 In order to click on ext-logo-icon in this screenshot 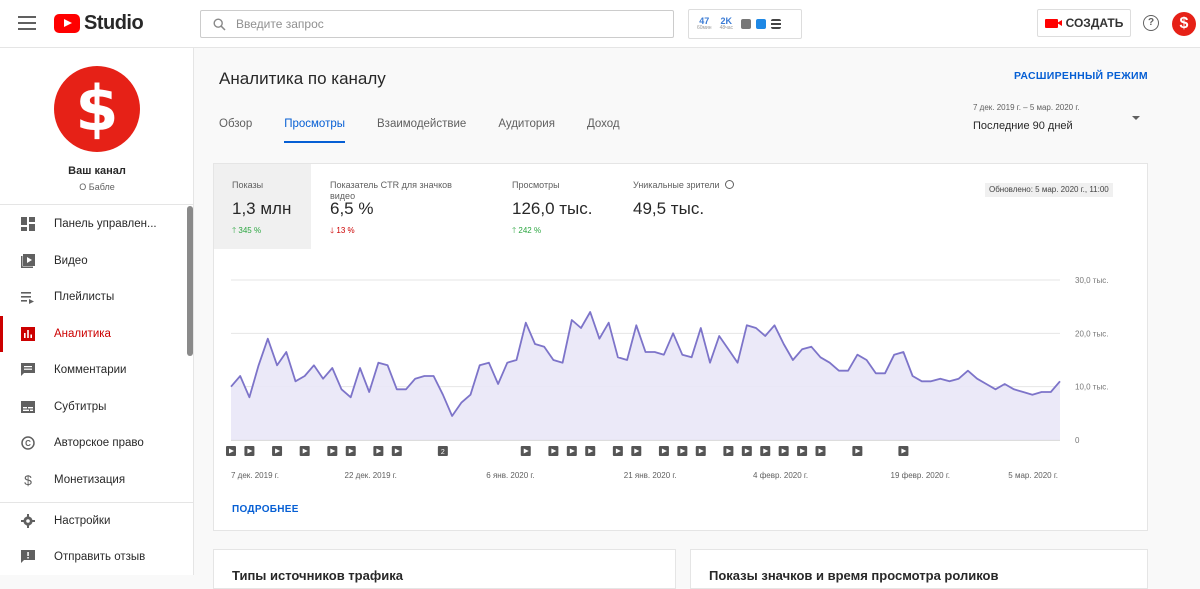, I will do `click(761, 24)`.